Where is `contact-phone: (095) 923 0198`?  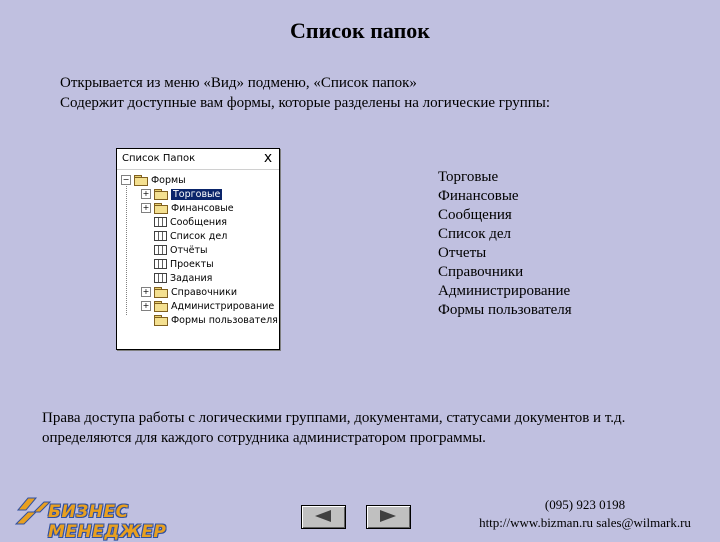
contact-phone: (095) 923 0198 is located at coordinates (585, 504).